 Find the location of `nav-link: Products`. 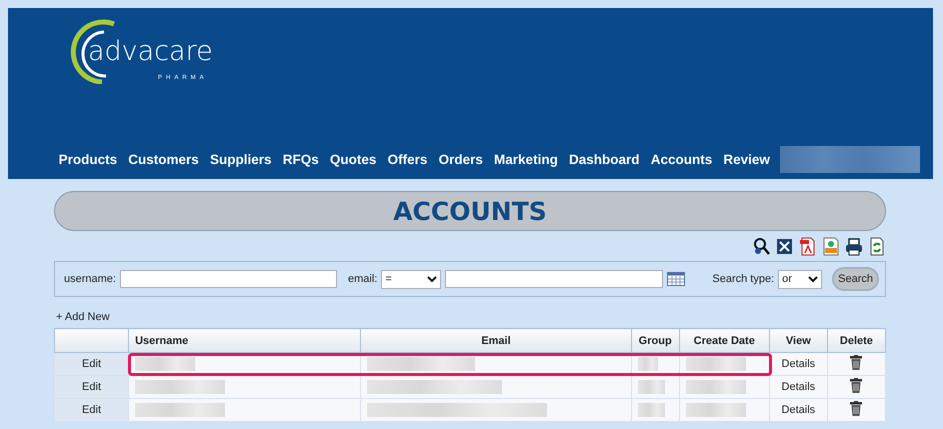

nav-link: Products is located at coordinates (88, 159).